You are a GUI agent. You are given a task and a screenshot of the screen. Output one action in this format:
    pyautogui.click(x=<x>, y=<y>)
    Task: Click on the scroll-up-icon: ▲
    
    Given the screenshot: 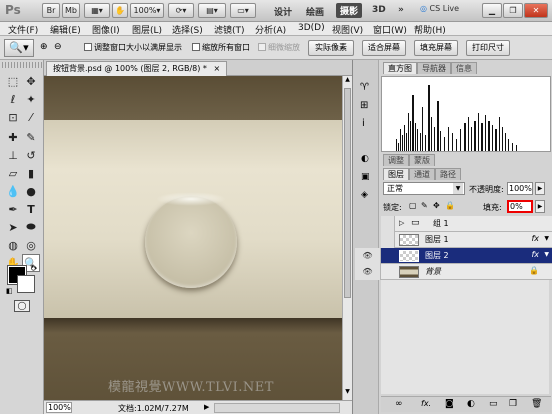 What is the action you would take?
    pyautogui.click(x=347, y=81)
    